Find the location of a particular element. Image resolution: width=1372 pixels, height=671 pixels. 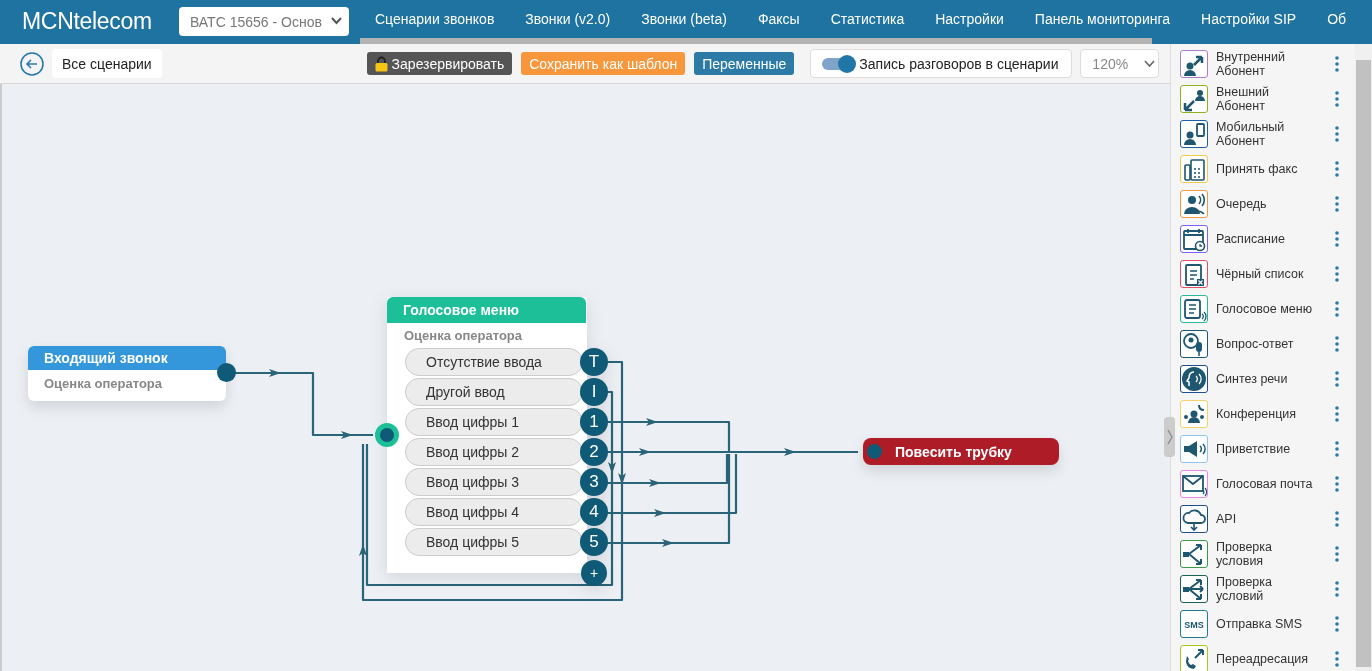

toggle-switch is located at coordinates (838, 63).